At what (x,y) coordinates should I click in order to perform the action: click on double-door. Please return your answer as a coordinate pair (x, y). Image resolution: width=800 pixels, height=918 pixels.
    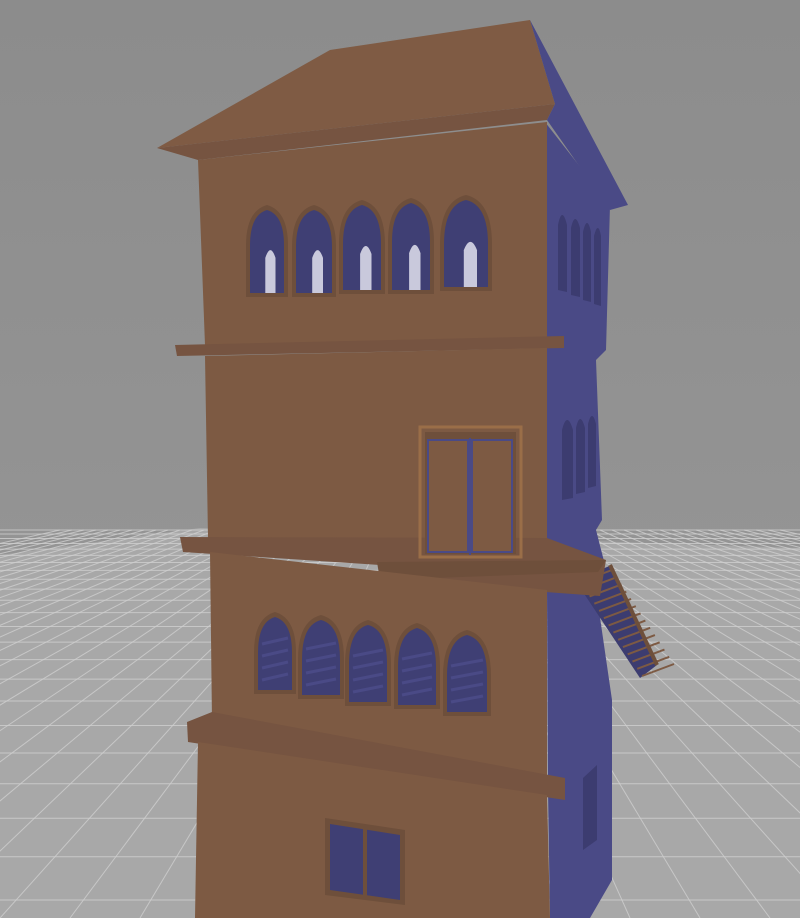
    Looking at the image, I should click on (470, 492).